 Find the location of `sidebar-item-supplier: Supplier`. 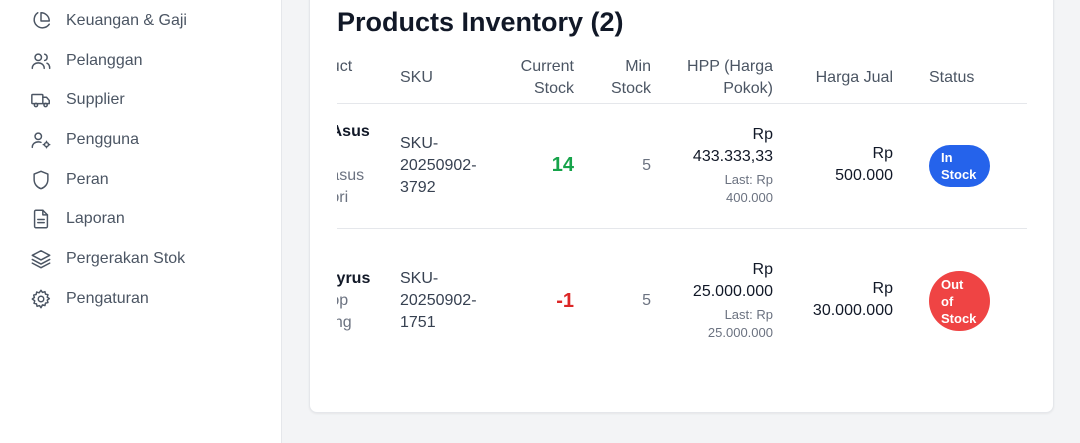

sidebar-item-supplier: Supplier is located at coordinates (150, 100).